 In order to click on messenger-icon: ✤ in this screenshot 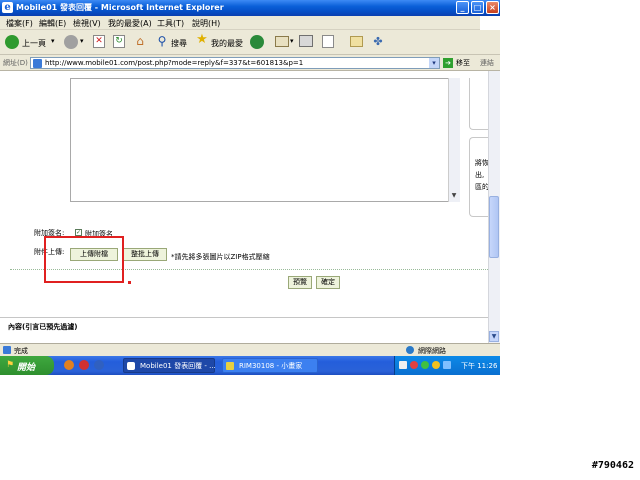, I will do `click(378, 41)`.